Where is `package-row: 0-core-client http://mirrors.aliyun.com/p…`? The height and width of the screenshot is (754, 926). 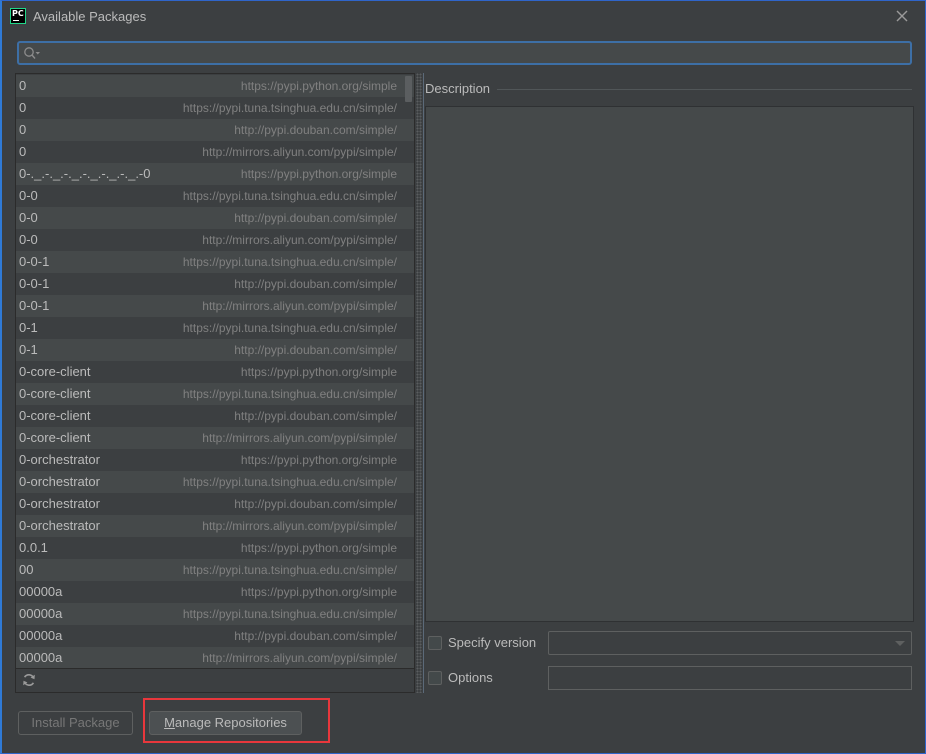
package-row: 0-core-client http://mirrors.aliyun.com/p… is located at coordinates (215, 438).